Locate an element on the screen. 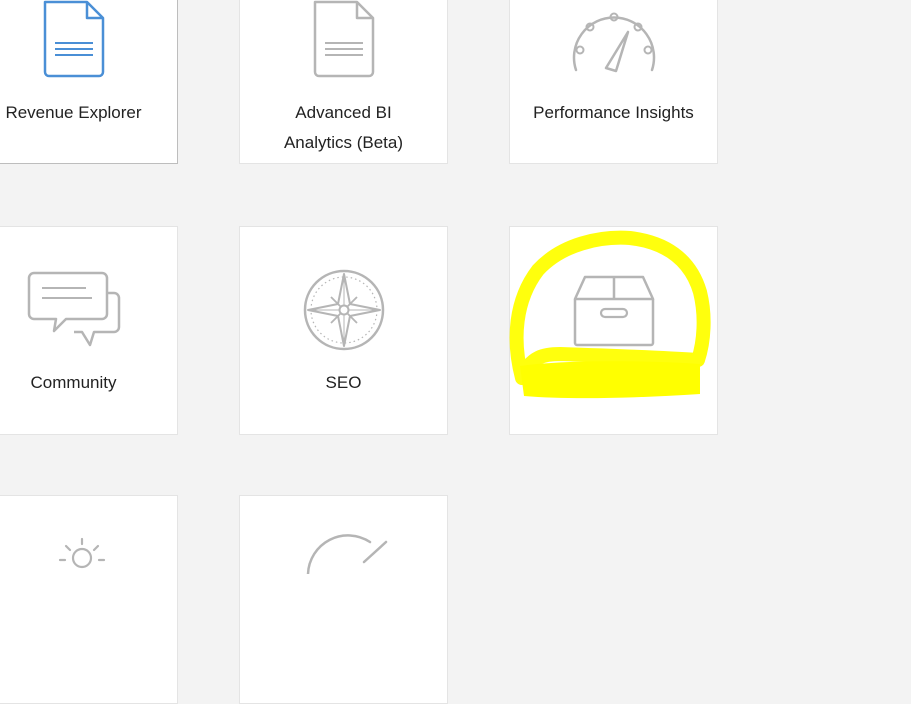 This screenshot has width=911, height=704. chat-bubbles-icon is located at coordinates (73, 309).